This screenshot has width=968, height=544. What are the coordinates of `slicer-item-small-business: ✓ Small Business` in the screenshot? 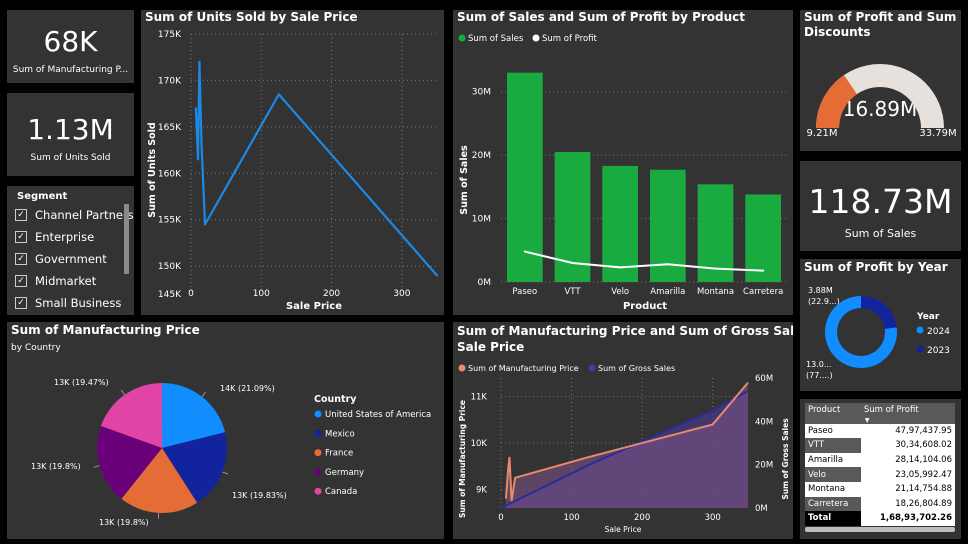 It's located at (68, 303).